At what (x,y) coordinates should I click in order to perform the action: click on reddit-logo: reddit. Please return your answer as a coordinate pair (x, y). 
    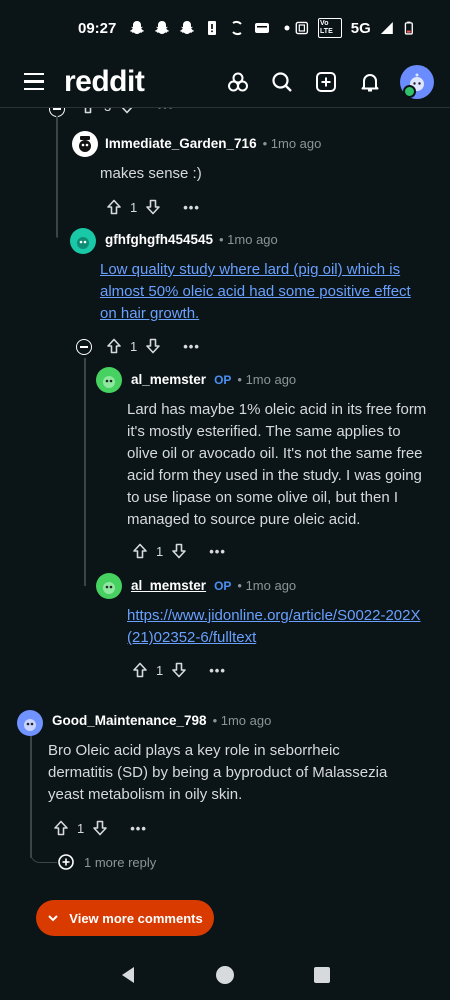
    Looking at the image, I should click on (104, 82).